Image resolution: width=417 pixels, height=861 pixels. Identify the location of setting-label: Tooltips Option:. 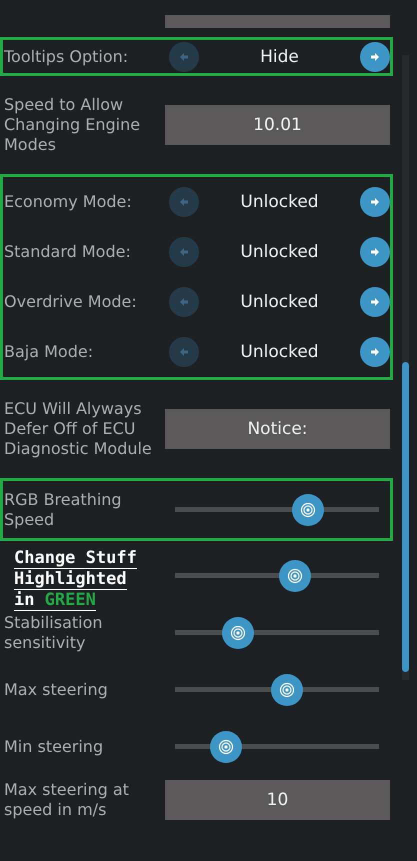
(66, 56).